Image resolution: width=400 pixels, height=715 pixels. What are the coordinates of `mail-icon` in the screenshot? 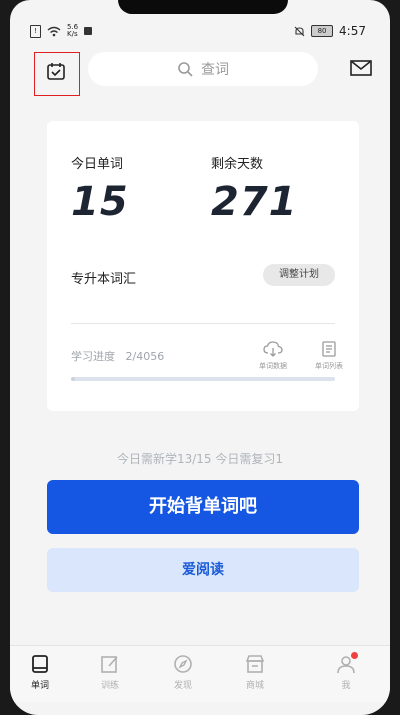 It's located at (361, 68).